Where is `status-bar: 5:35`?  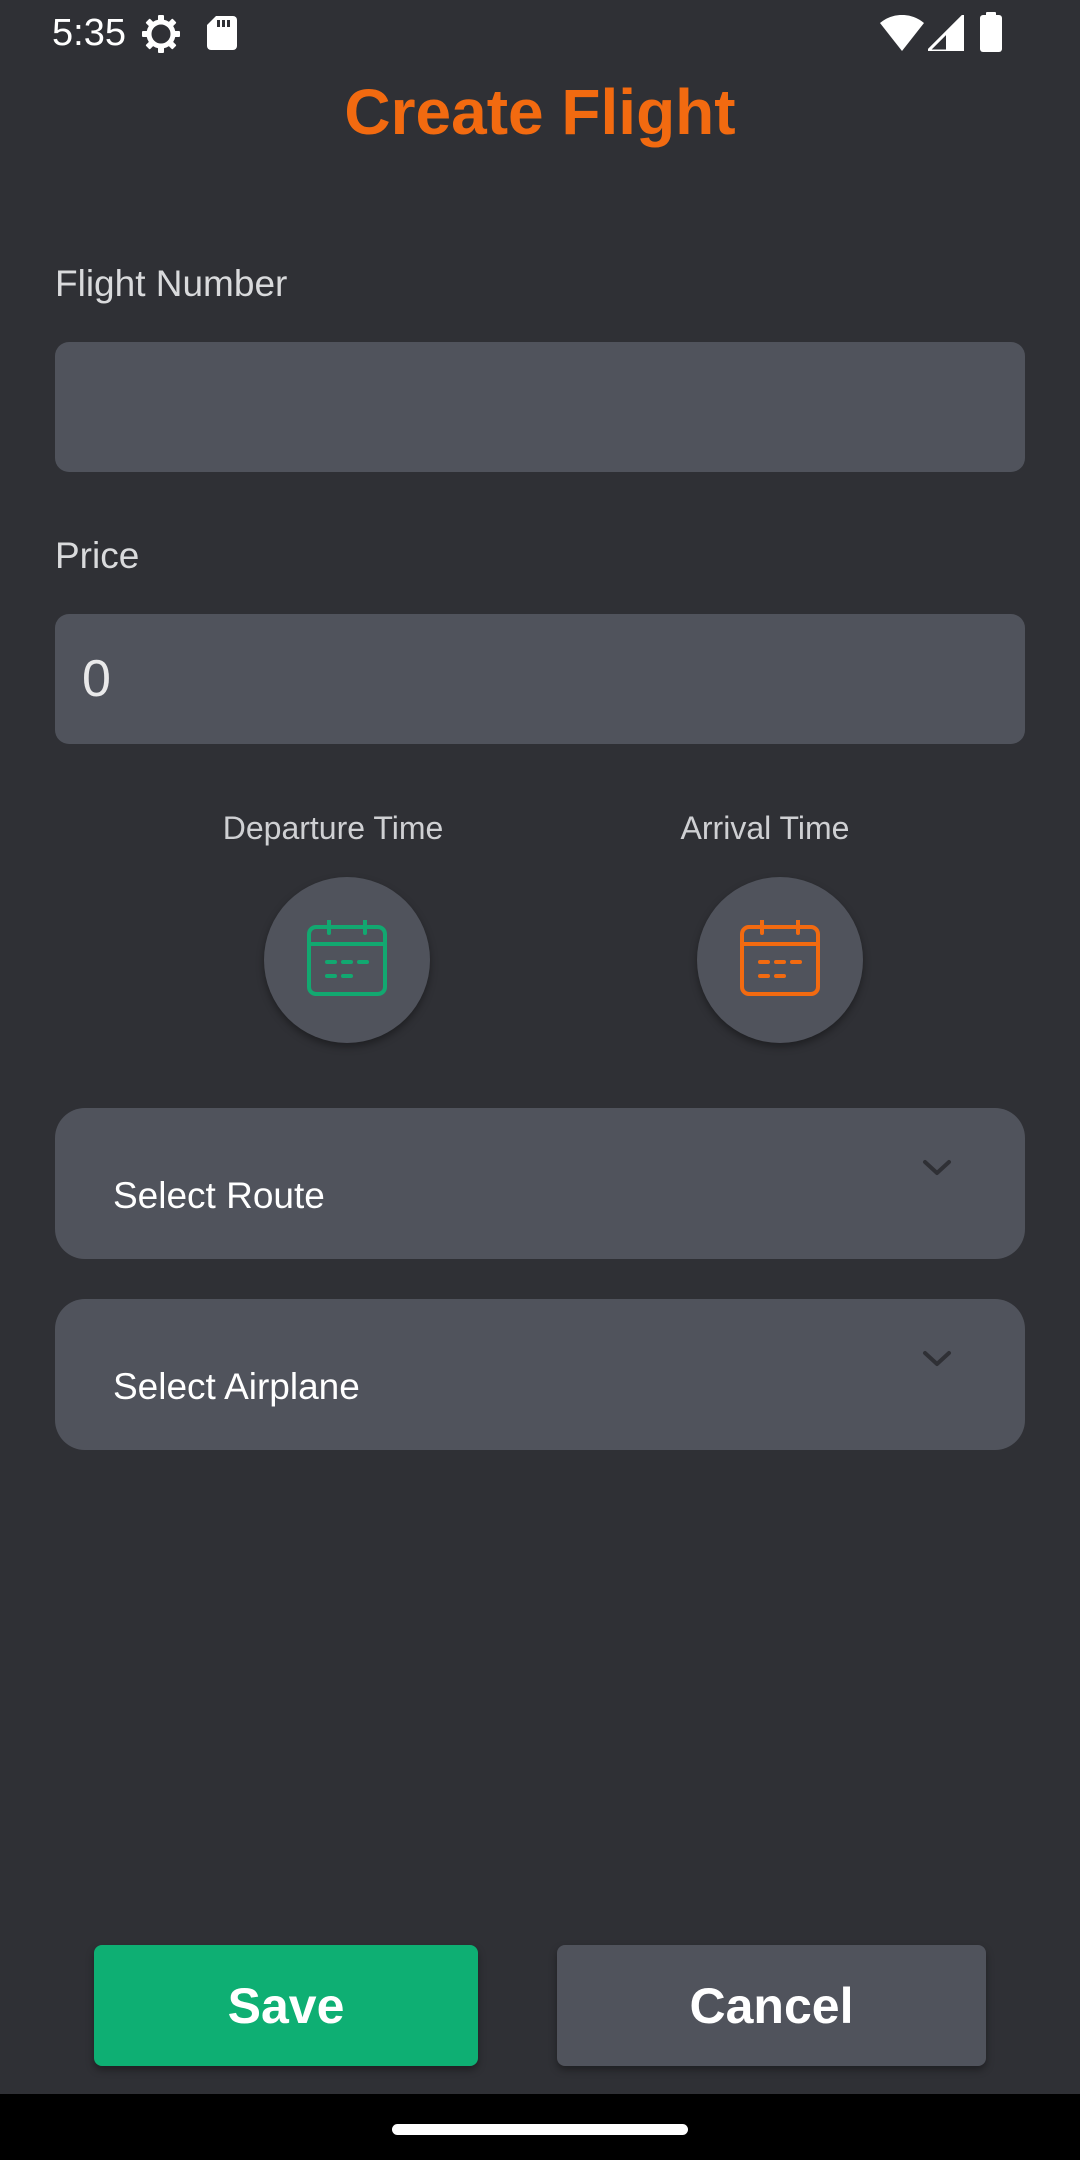 status-bar: 5:35 is located at coordinates (540, 33).